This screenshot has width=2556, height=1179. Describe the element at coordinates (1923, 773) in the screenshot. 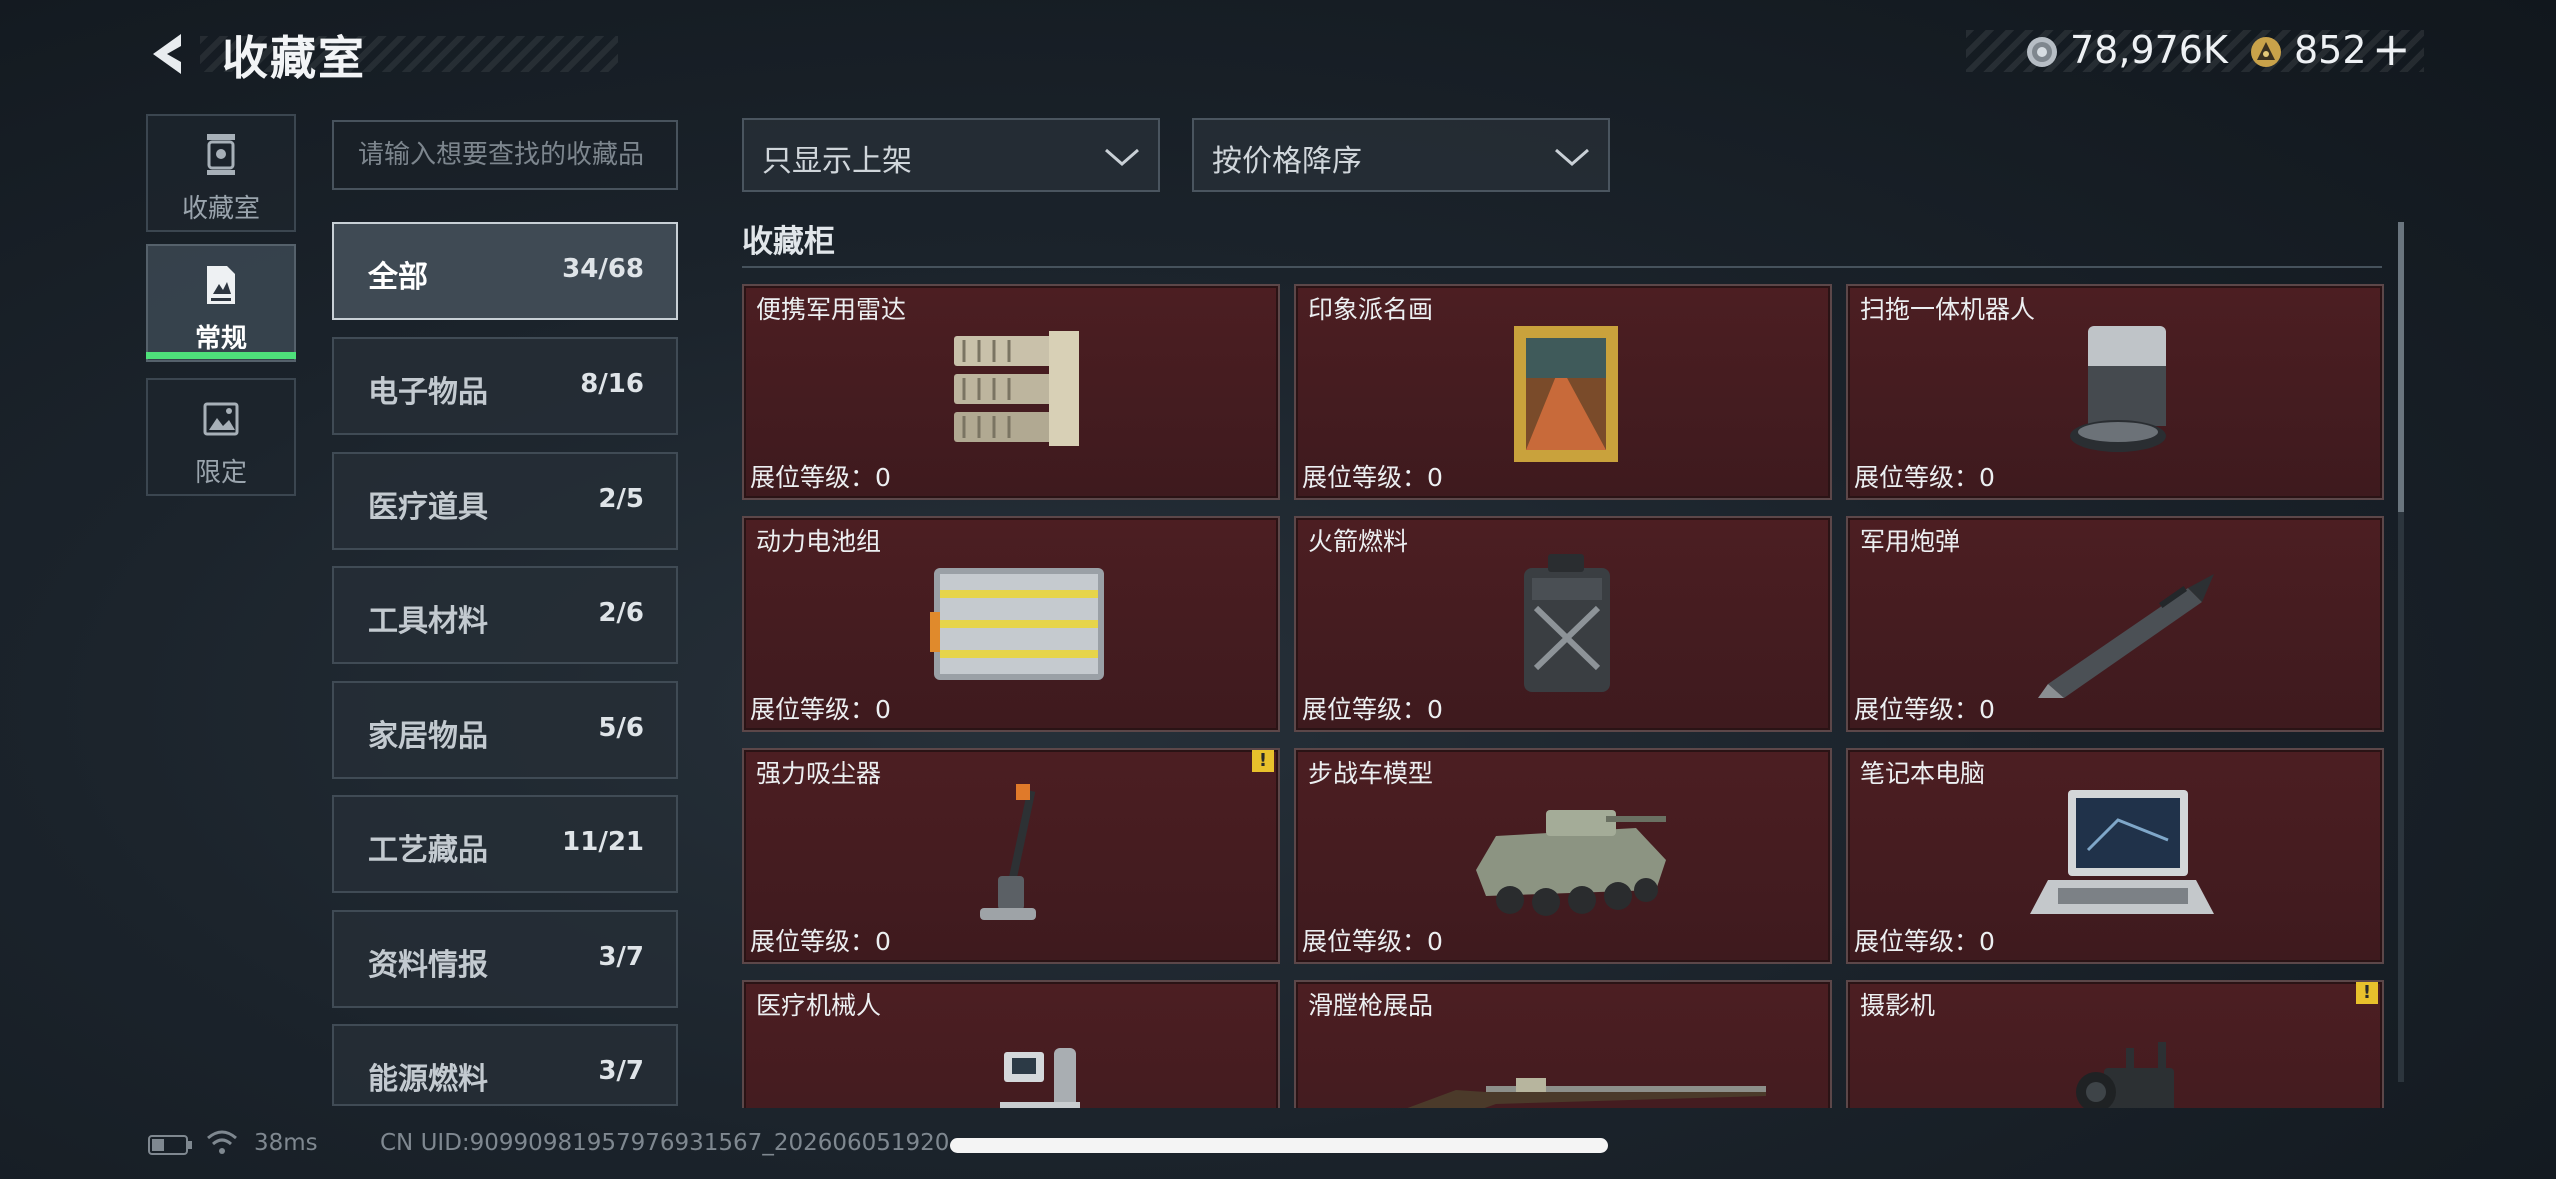

I see `item-name: 笔记本电脑` at that location.